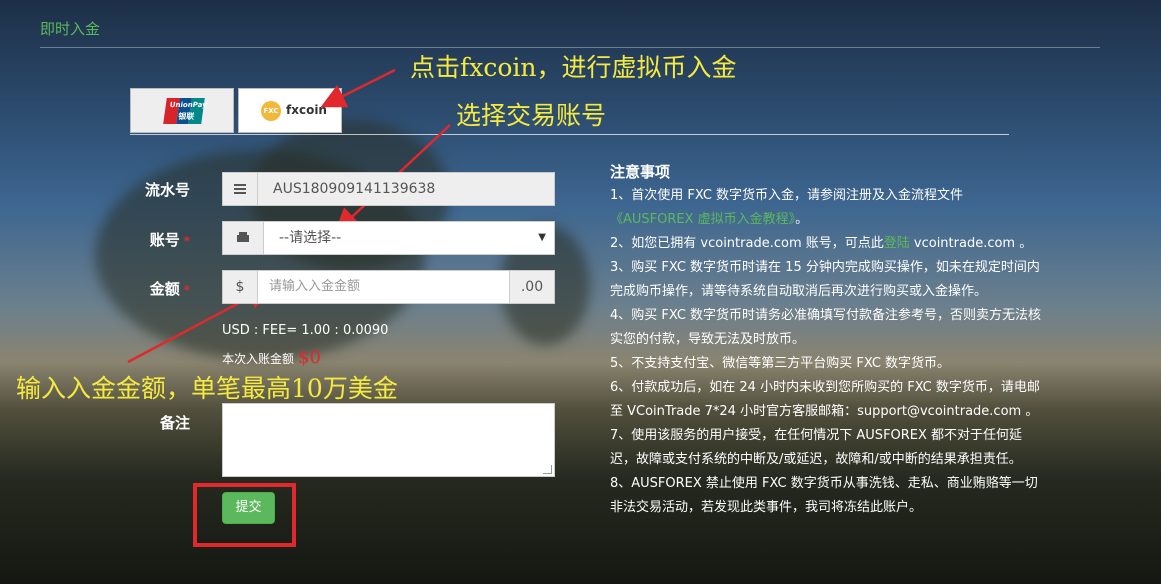 The image size is (1161, 584). What do you see at coordinates (816, 459) in the screenshot?
I see `note-7b: 迟，故障或支付系统的中断及/或延迟，故障和/或中断的结果承担责任。` at bounding box center [816, 459].